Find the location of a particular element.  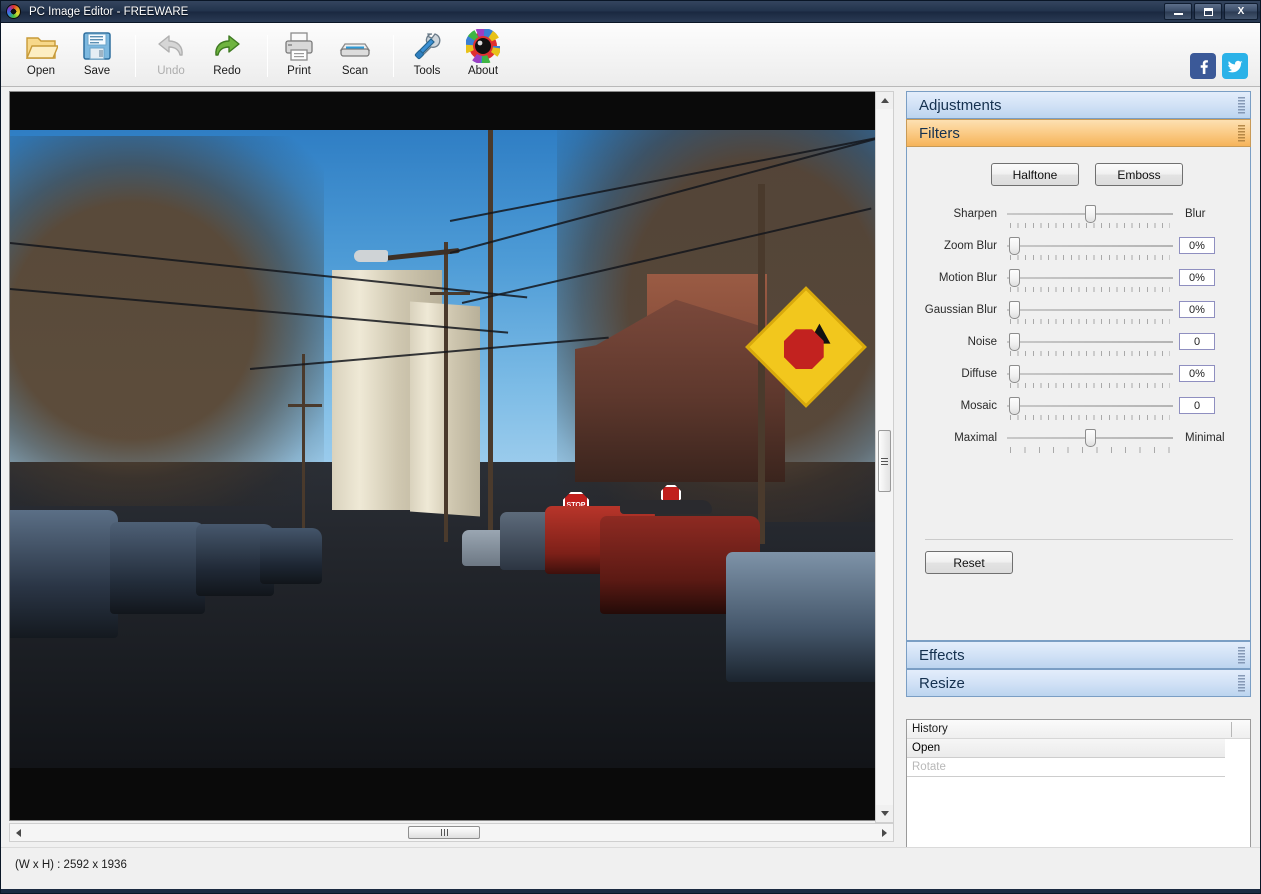

slider-value-diffuse: 0% is located at coordinates (1197, 373).